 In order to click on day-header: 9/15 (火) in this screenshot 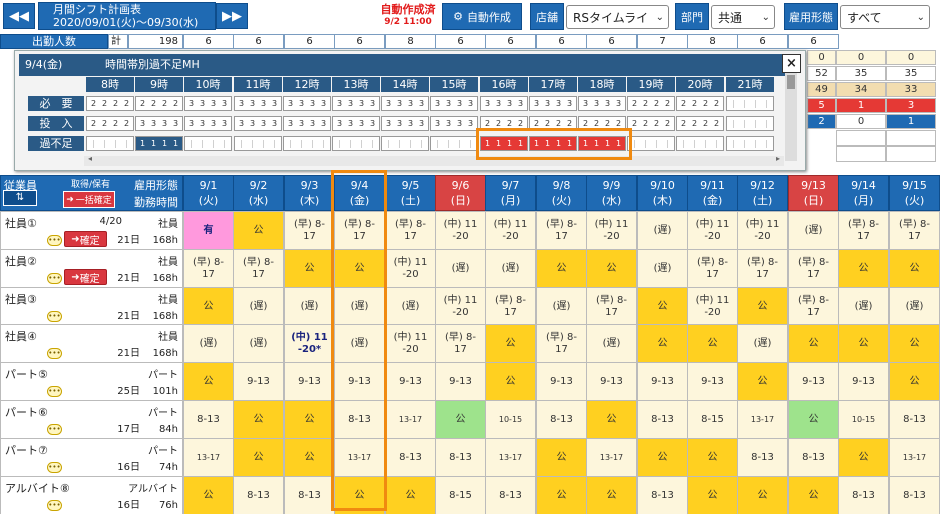, I will do `click(914, 193)`.